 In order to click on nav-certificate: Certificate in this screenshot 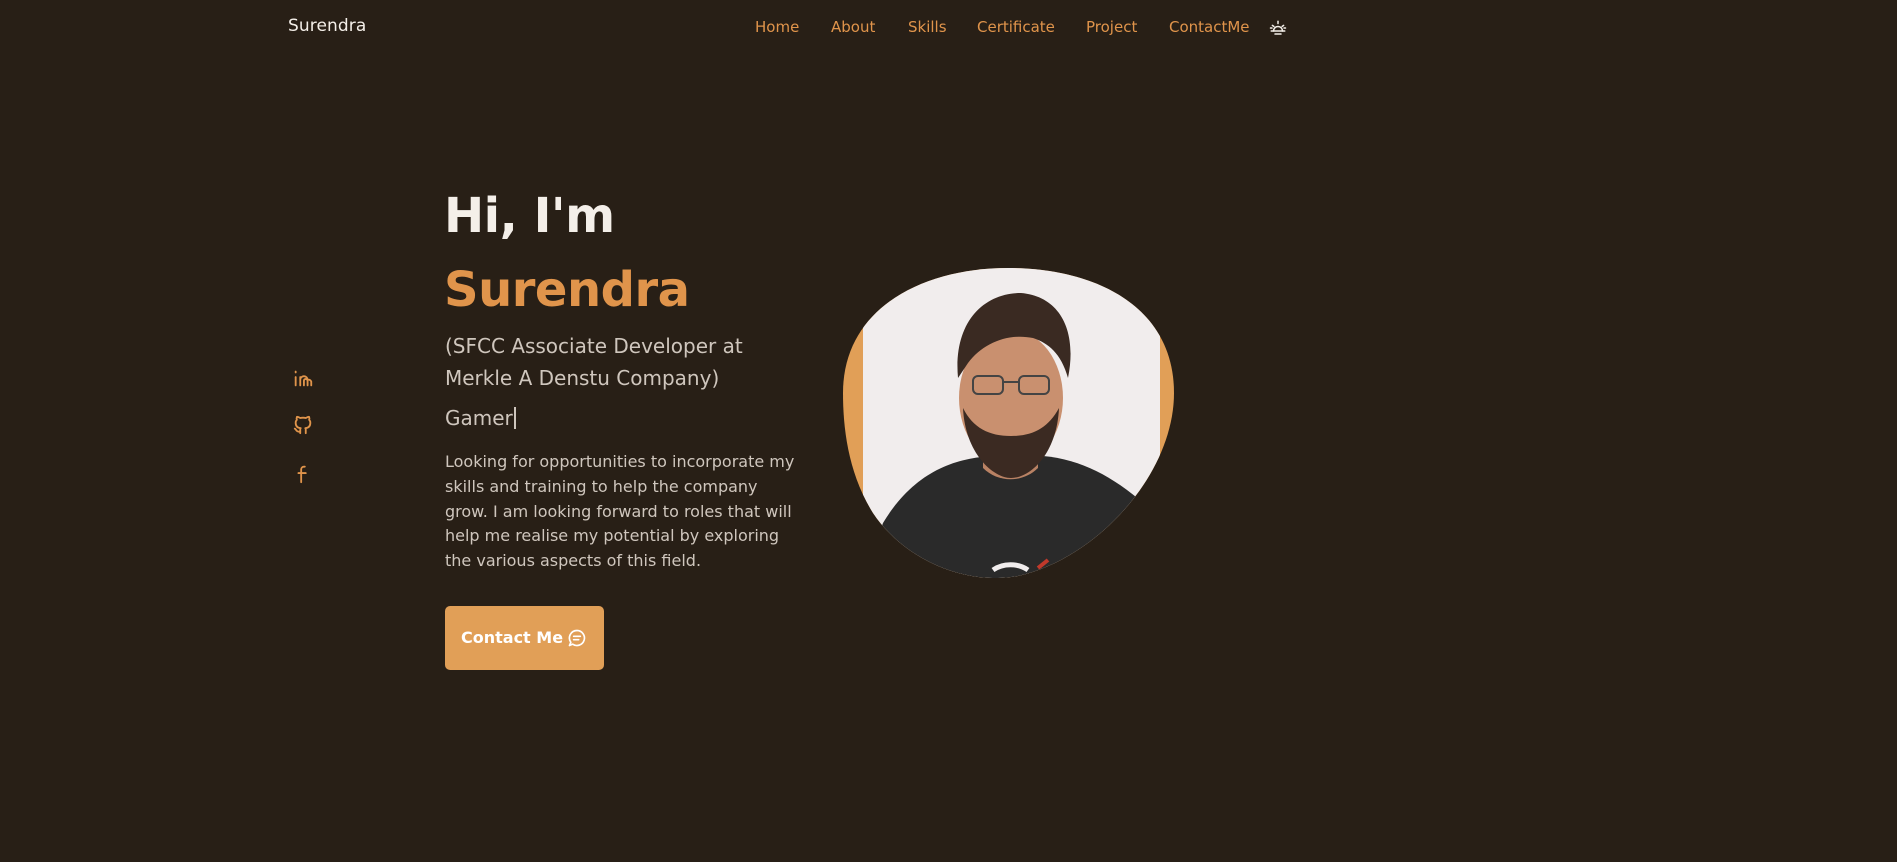, I will do `click(1016, 27)`.